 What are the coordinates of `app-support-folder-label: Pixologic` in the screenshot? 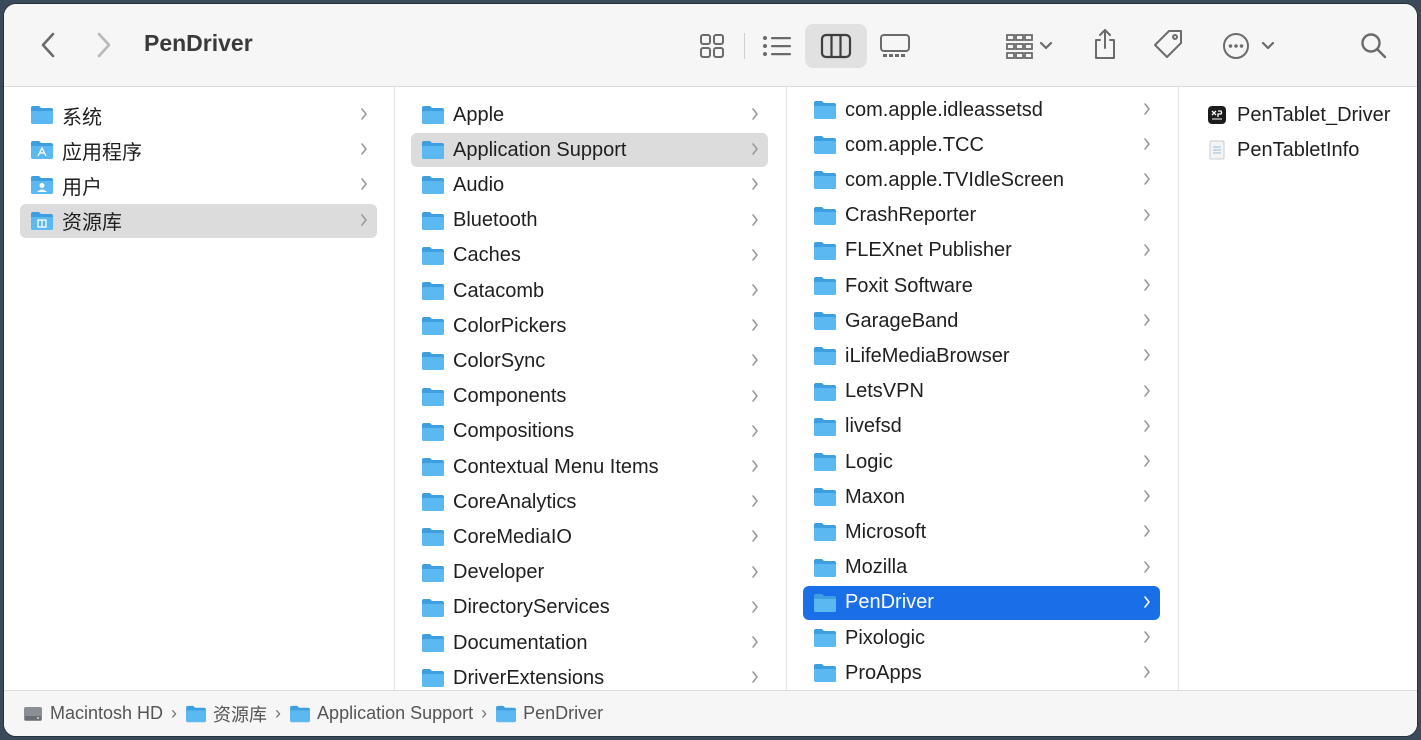 It's located at (885, 637).